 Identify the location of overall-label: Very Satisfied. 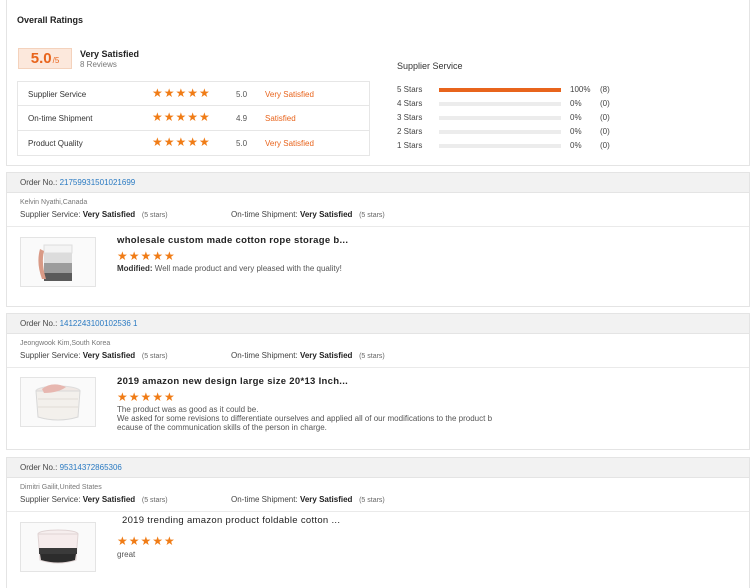
(110, 54).